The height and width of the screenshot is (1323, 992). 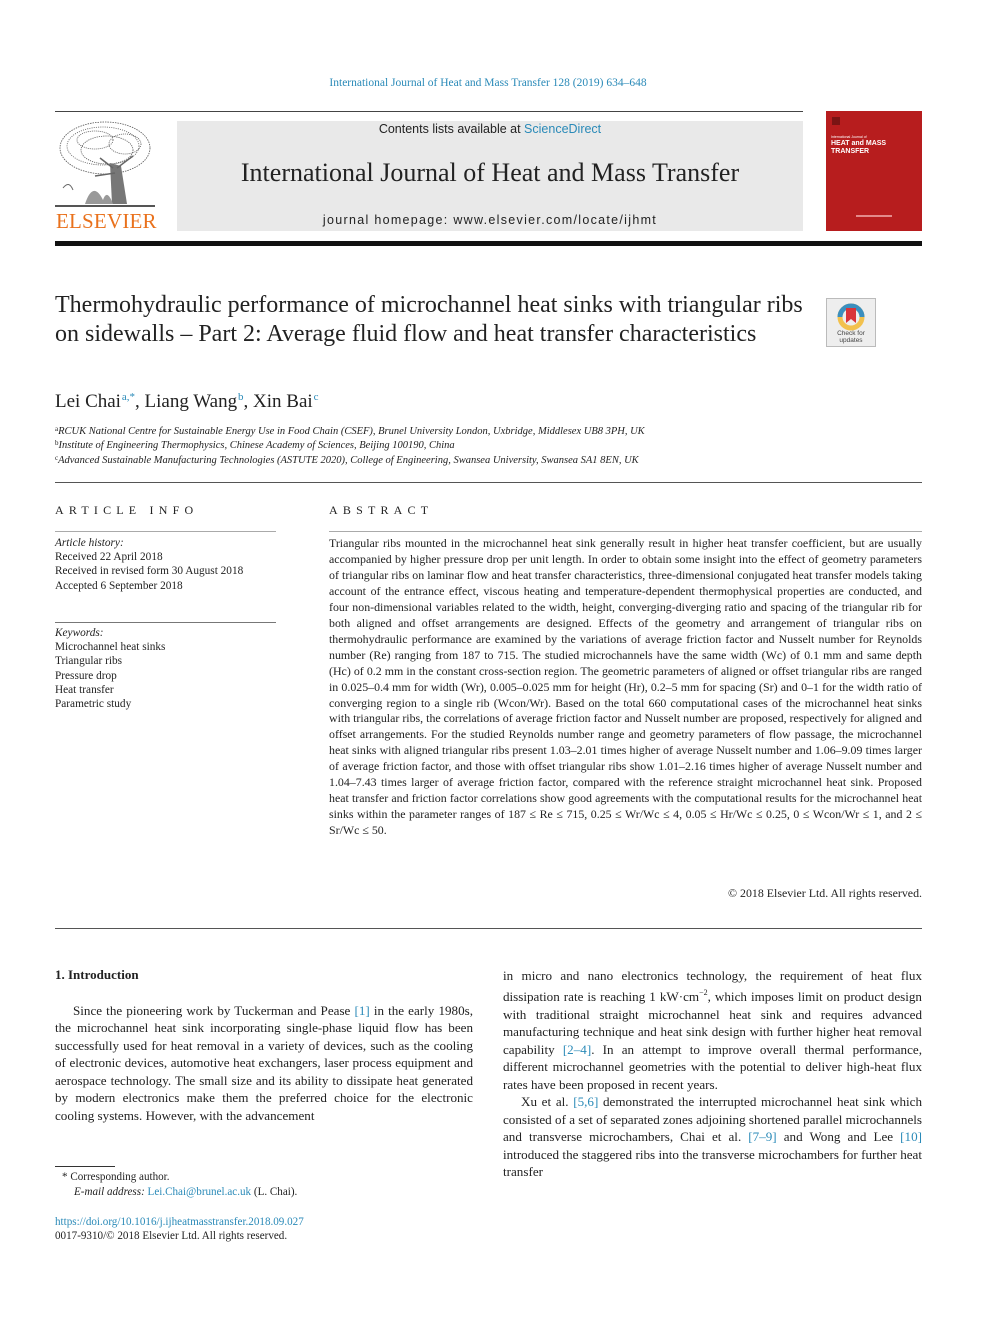 I want to click on elsevier-tree-icon, so click(x=105, y=164).